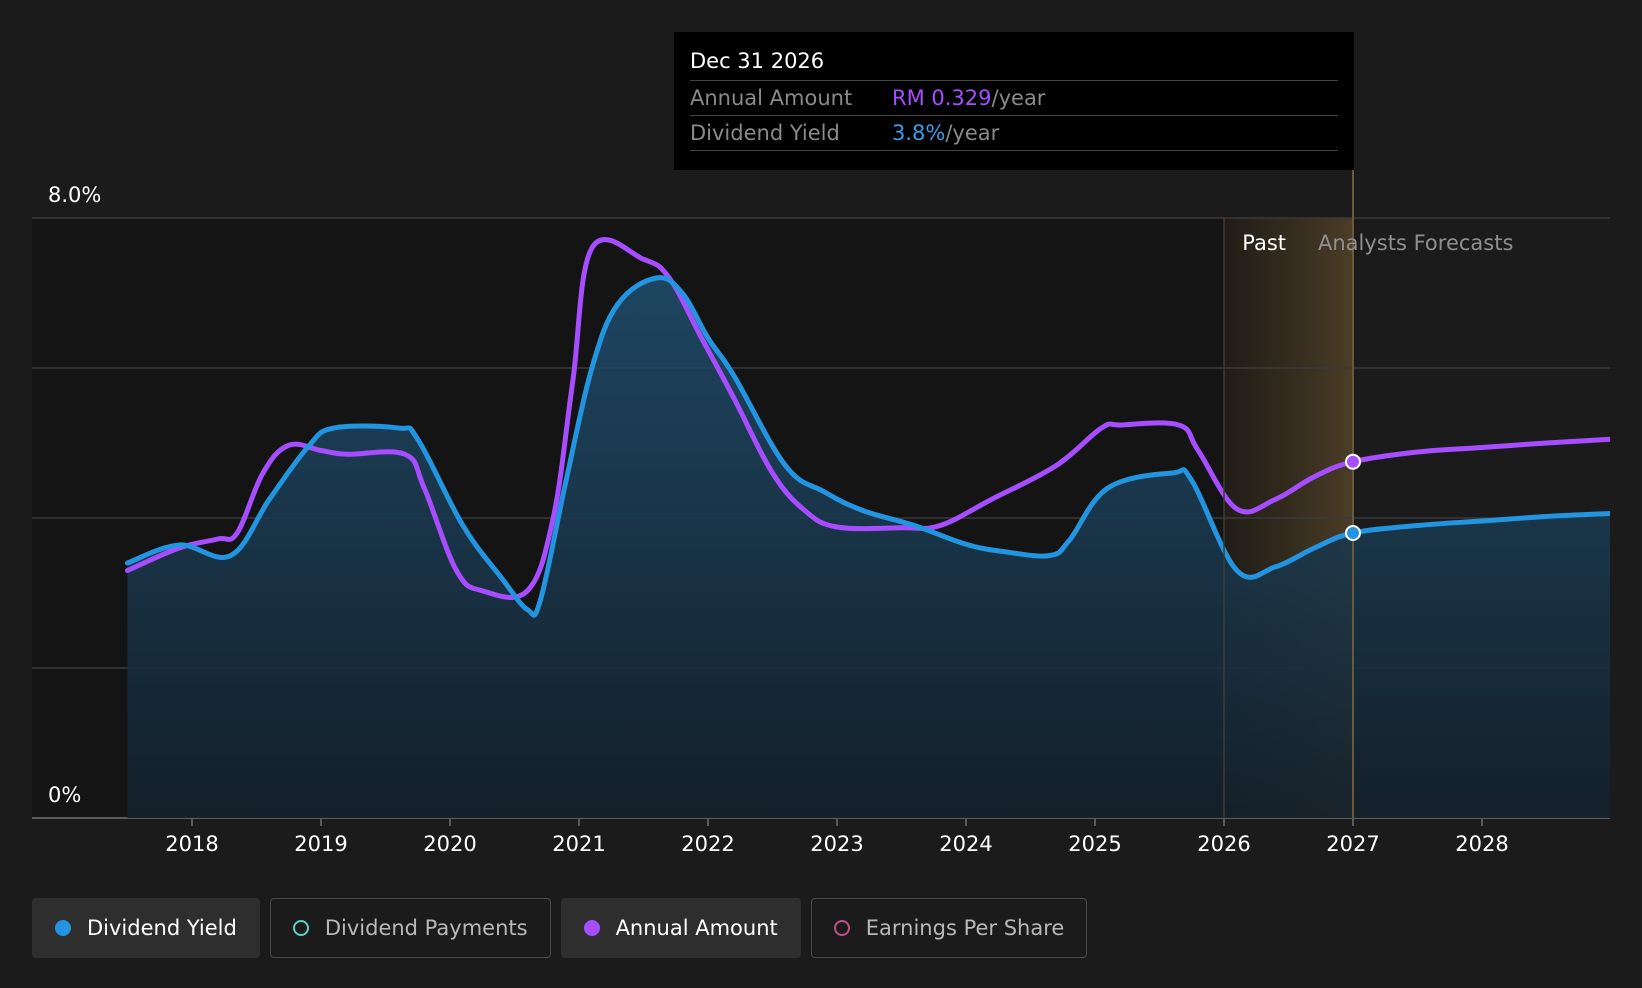 This screenshot has width=1642, height=988. What do you see at coordinates (1094, 844) in the screenshot?
I see `x-tick-label: 2025` at bounding box center [1094, 844].